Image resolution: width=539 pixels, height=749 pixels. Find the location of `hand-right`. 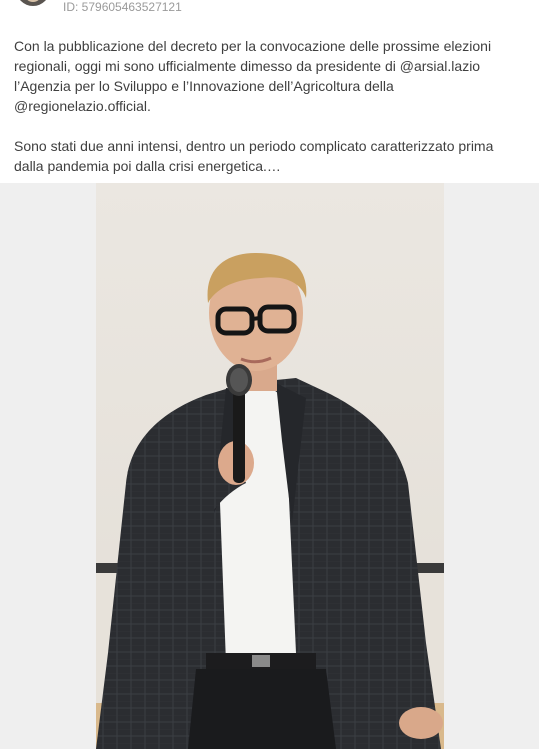

hand-right is located at coordinates (421, 723).